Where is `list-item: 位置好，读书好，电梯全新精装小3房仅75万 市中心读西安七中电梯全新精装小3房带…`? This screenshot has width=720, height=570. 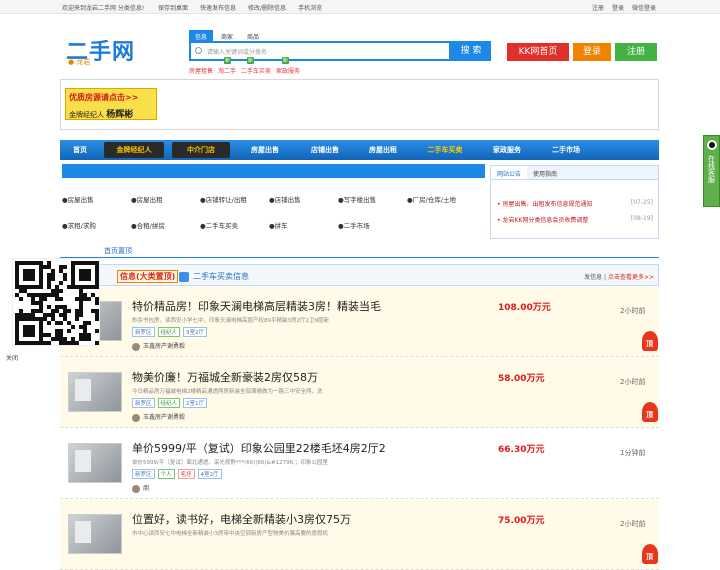
list-item: 位置好，读书好，电梯全新精装小3房仅75万 市中心读西安七中电梯全新精装小3房带… is located at coordinates (359, 535).